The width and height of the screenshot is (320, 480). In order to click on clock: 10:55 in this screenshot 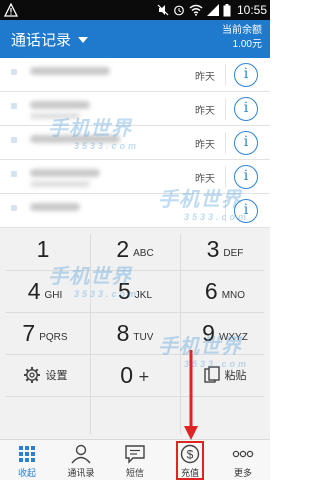, I will do `click(251, 10)`.